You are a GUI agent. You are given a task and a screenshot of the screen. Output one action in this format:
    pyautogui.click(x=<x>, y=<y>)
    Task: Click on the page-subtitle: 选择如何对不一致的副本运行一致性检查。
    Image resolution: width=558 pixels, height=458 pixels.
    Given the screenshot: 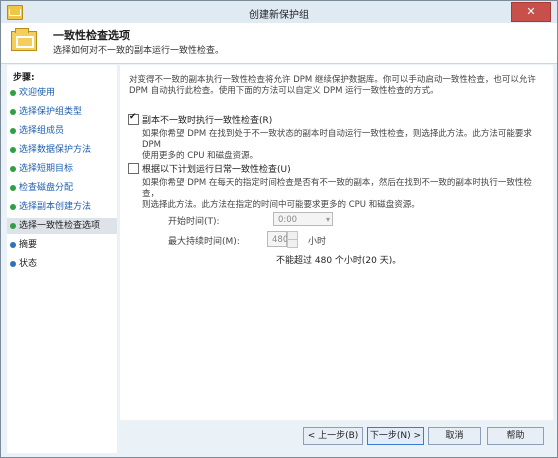 What is the action you would take?
    pyautogui.click(x=139, y=51)
    